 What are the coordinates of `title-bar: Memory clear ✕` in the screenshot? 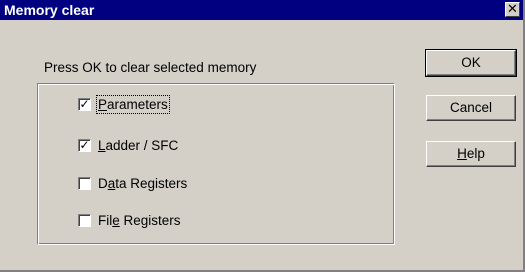 It's located at (261, 10).